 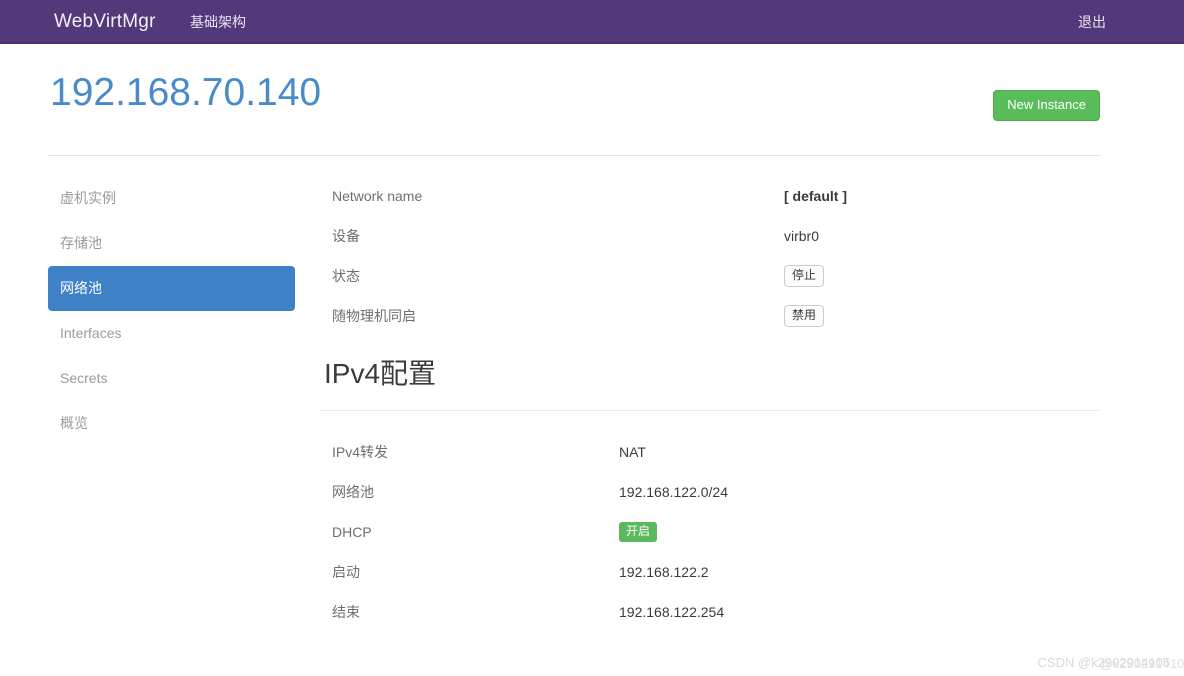 I want to click on property-label: IPv4转发, so click(x=360, y=452).